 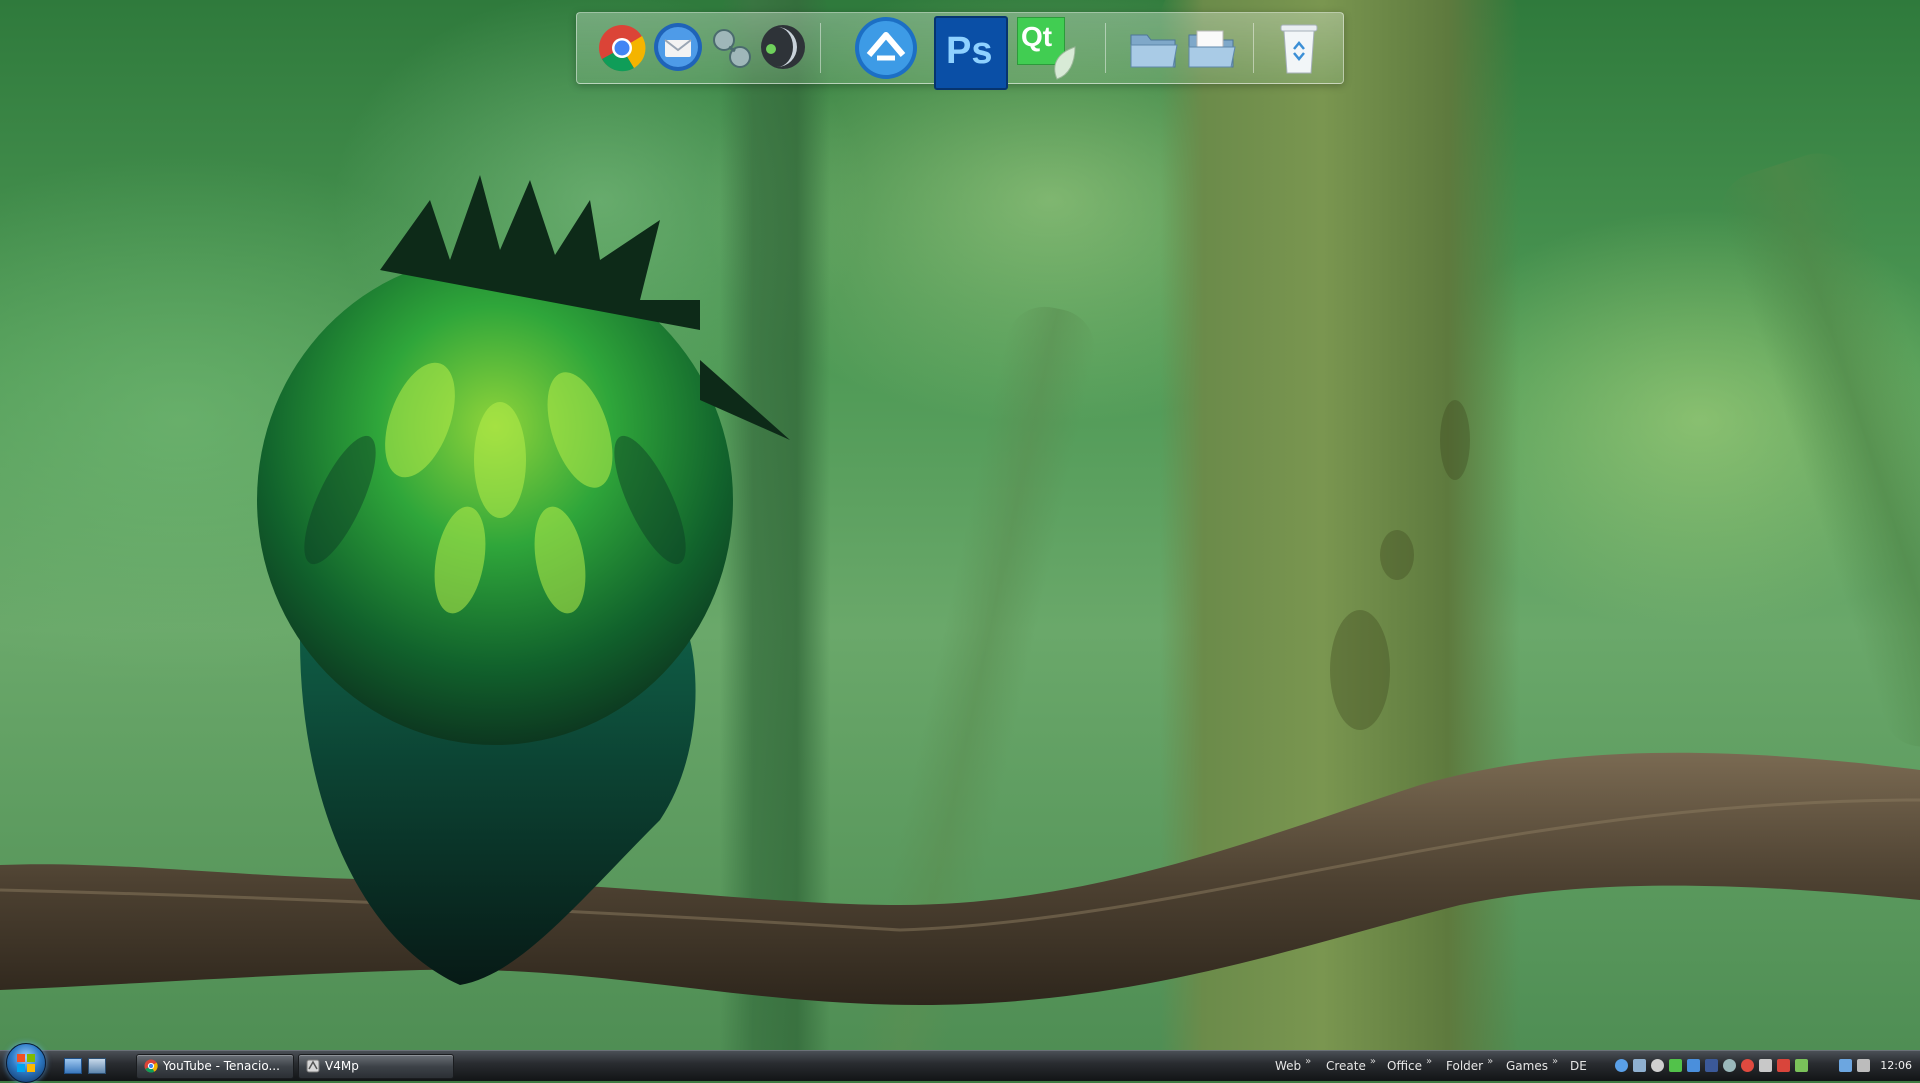 I want to click on toolbar-web: Web», so click(x=1293, y=1066).